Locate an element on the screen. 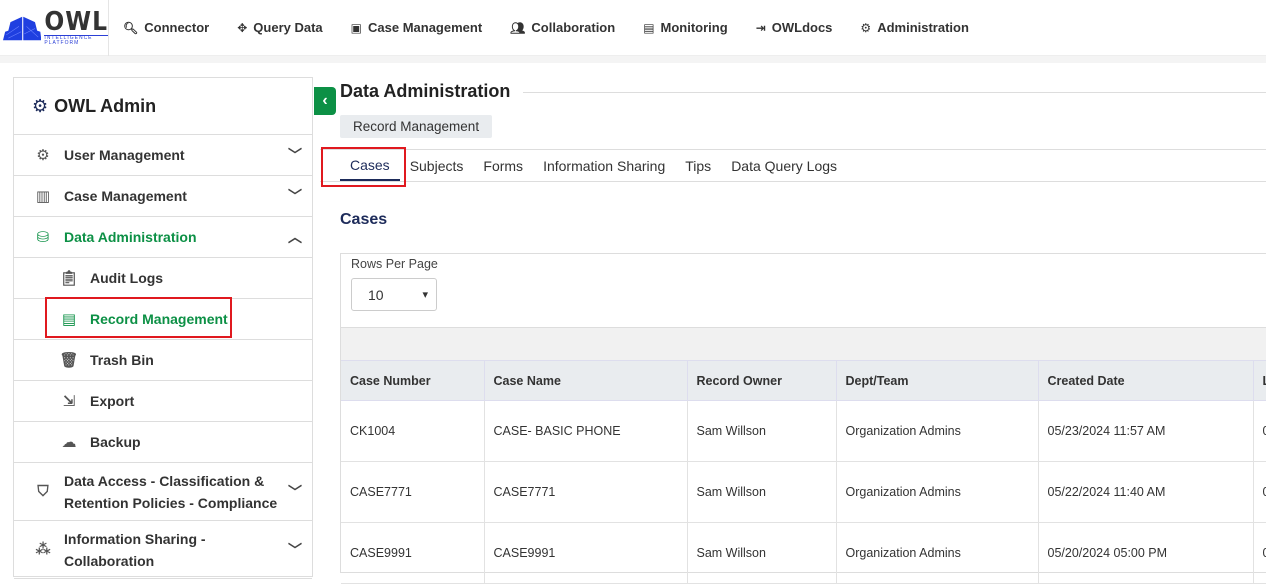  tab-data-query-logs: Data Query Logs is located at coordinates (784, 165).